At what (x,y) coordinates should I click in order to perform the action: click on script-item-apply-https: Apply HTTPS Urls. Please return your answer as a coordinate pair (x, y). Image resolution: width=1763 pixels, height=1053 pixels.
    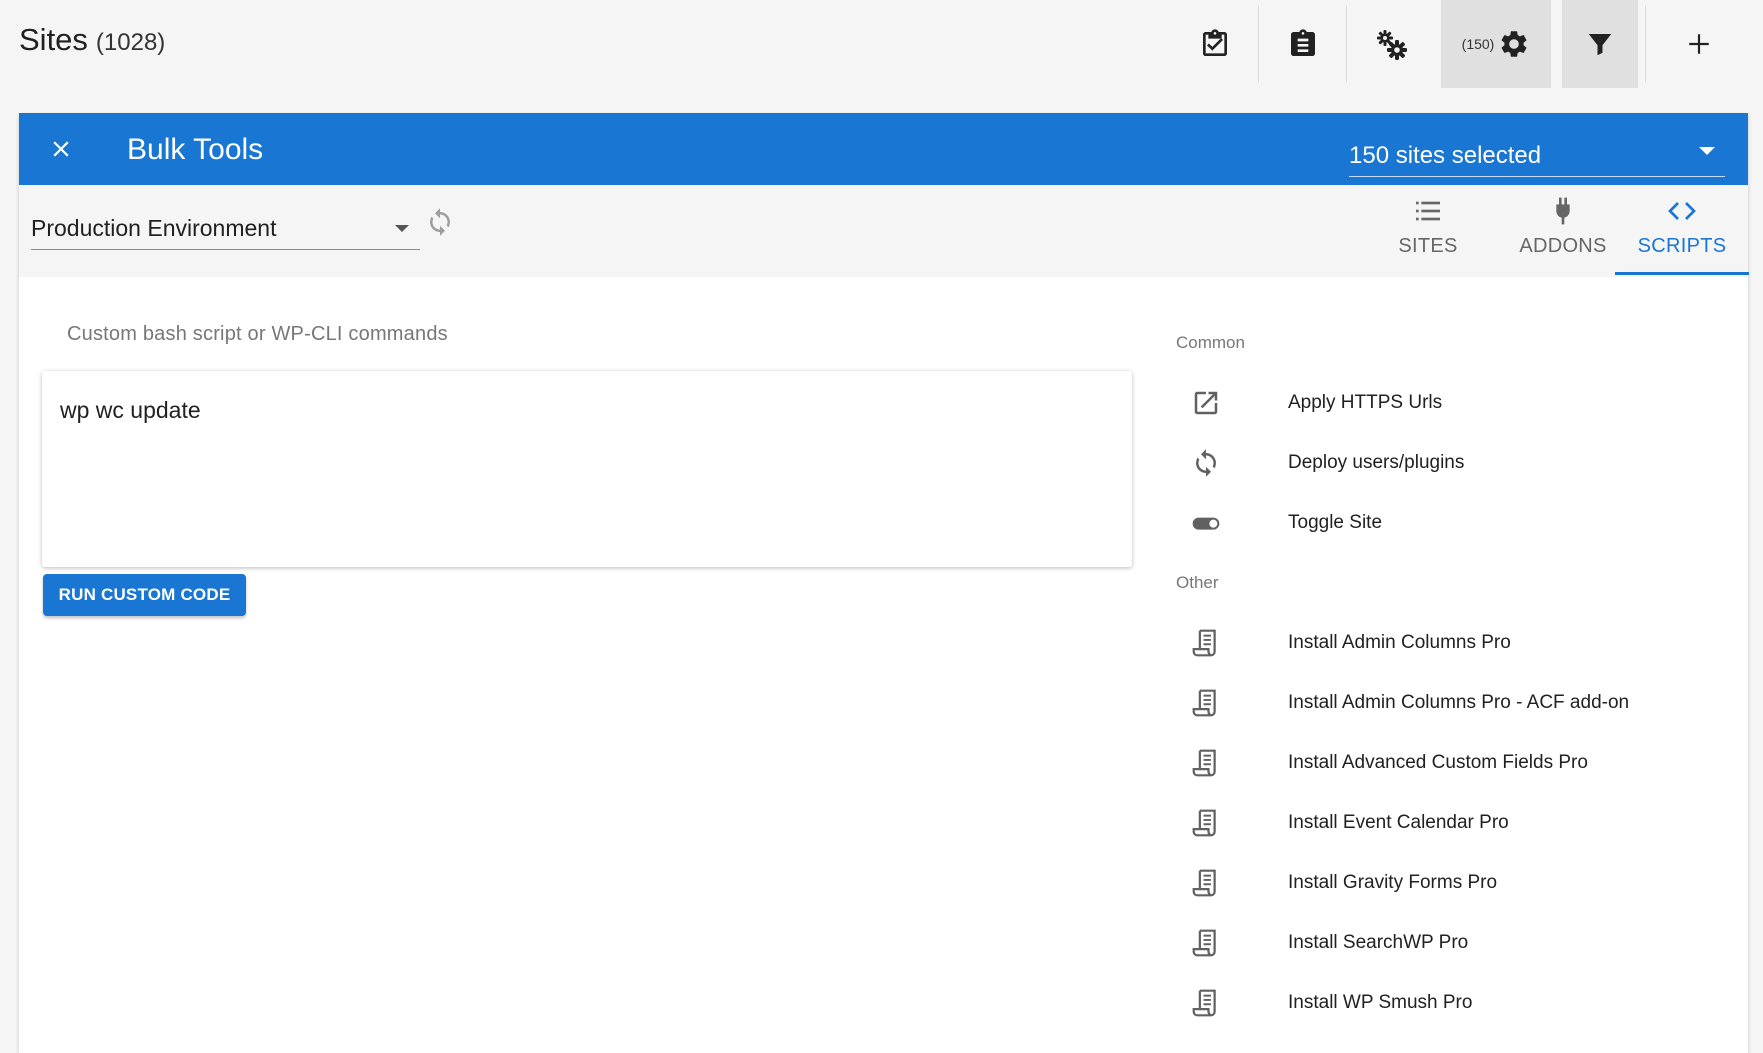
    Looking at the image, I should click on (1456, 403).